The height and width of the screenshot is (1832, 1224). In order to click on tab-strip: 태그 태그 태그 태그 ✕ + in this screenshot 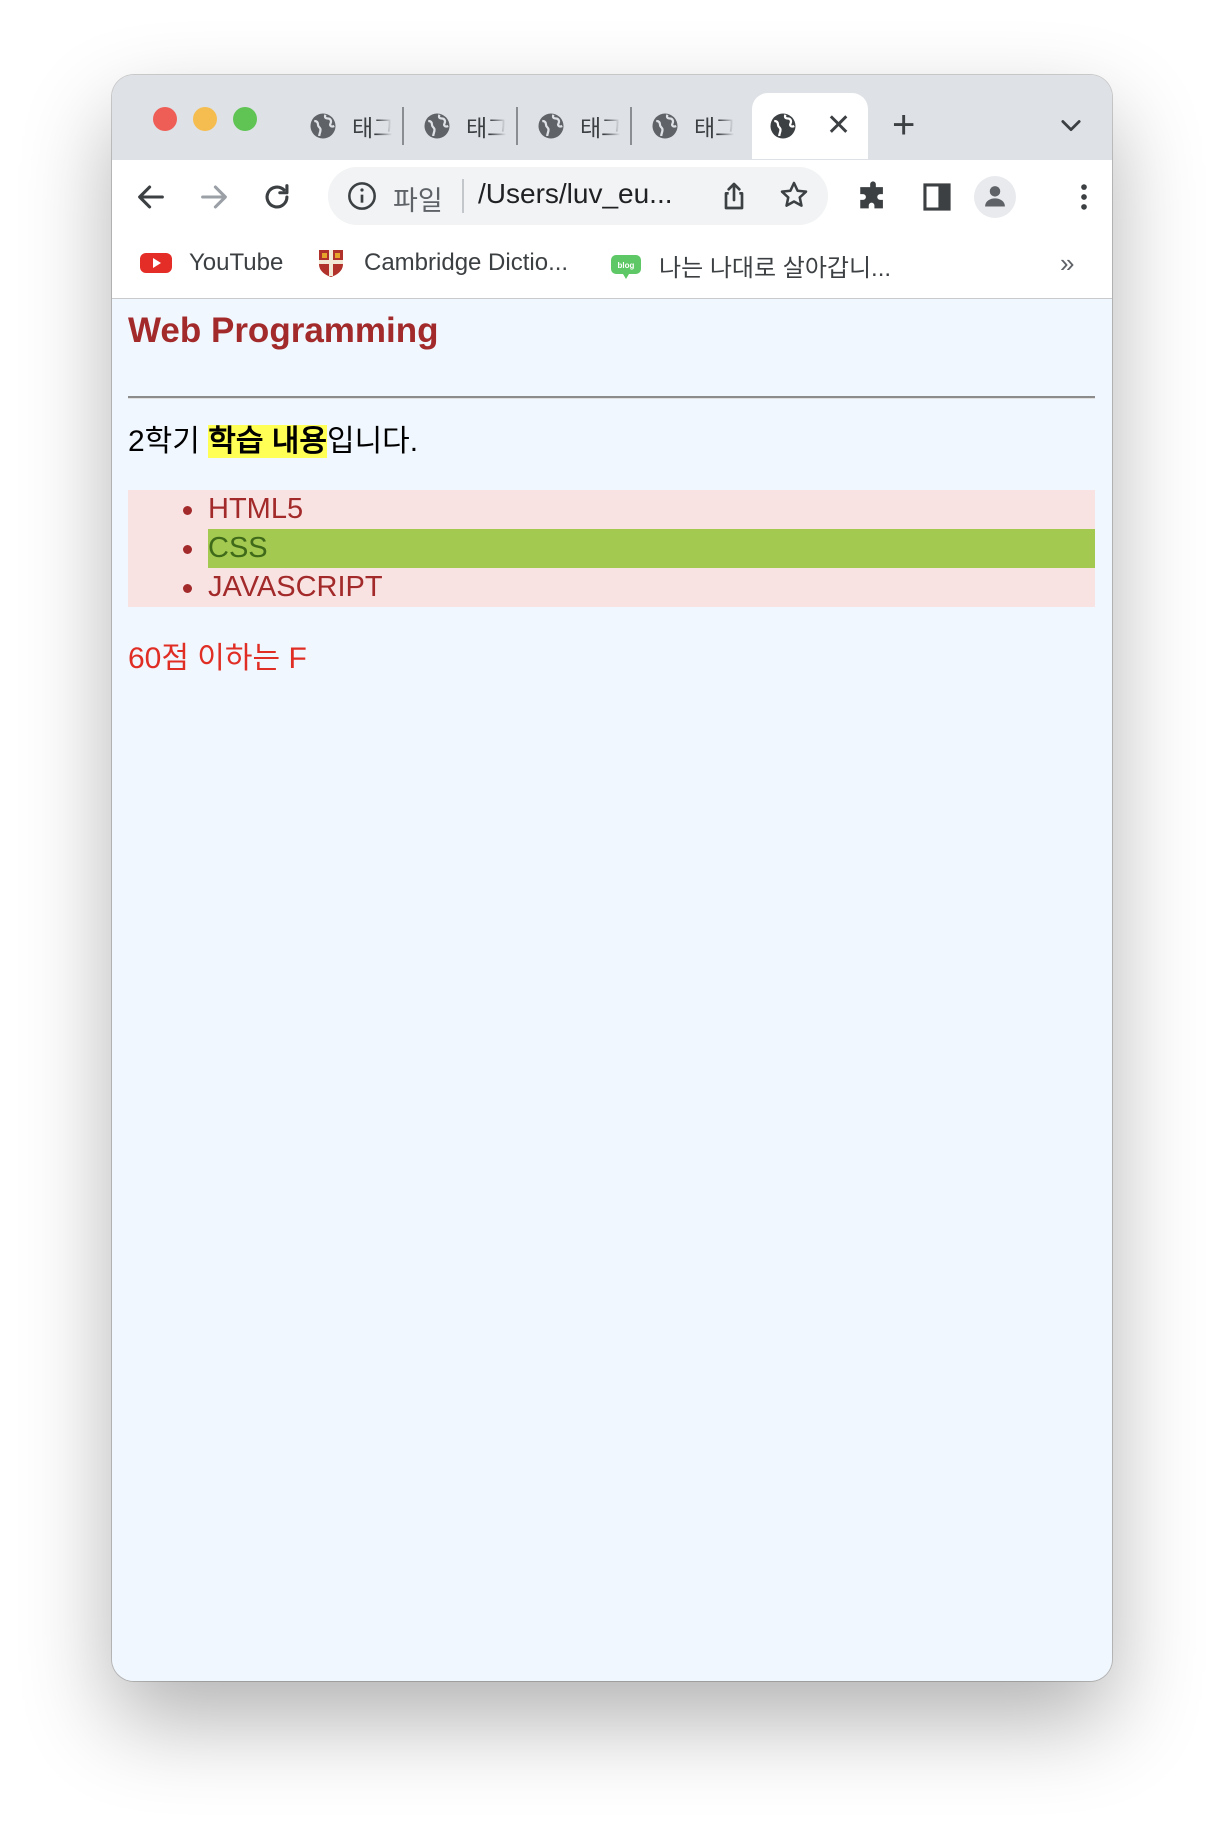, I will do `click(612, 117)`.